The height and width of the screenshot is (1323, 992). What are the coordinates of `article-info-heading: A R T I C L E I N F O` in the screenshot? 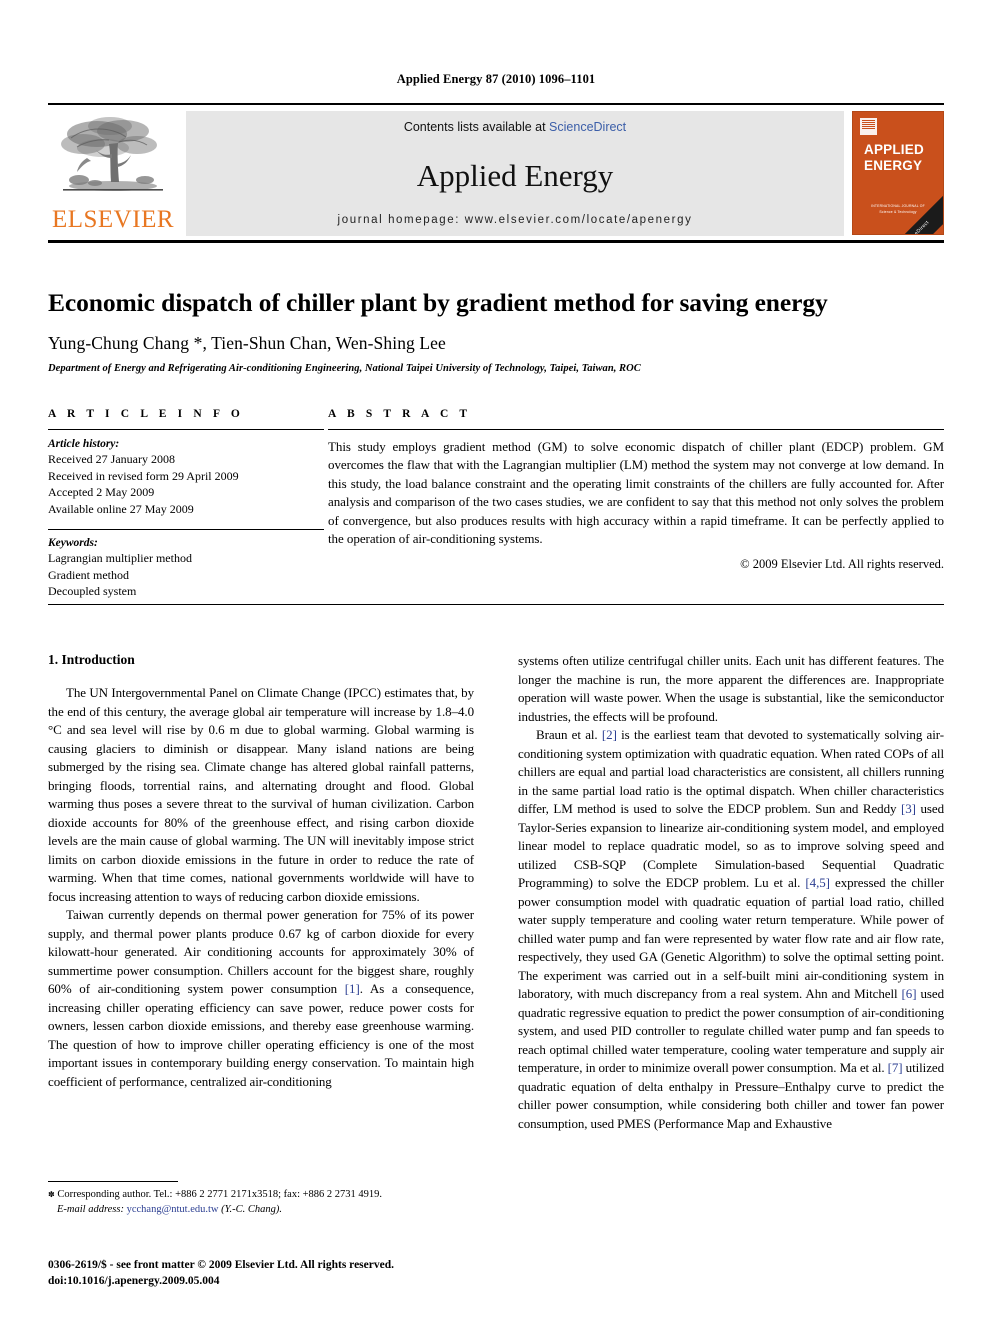 It's located at (146, 414).